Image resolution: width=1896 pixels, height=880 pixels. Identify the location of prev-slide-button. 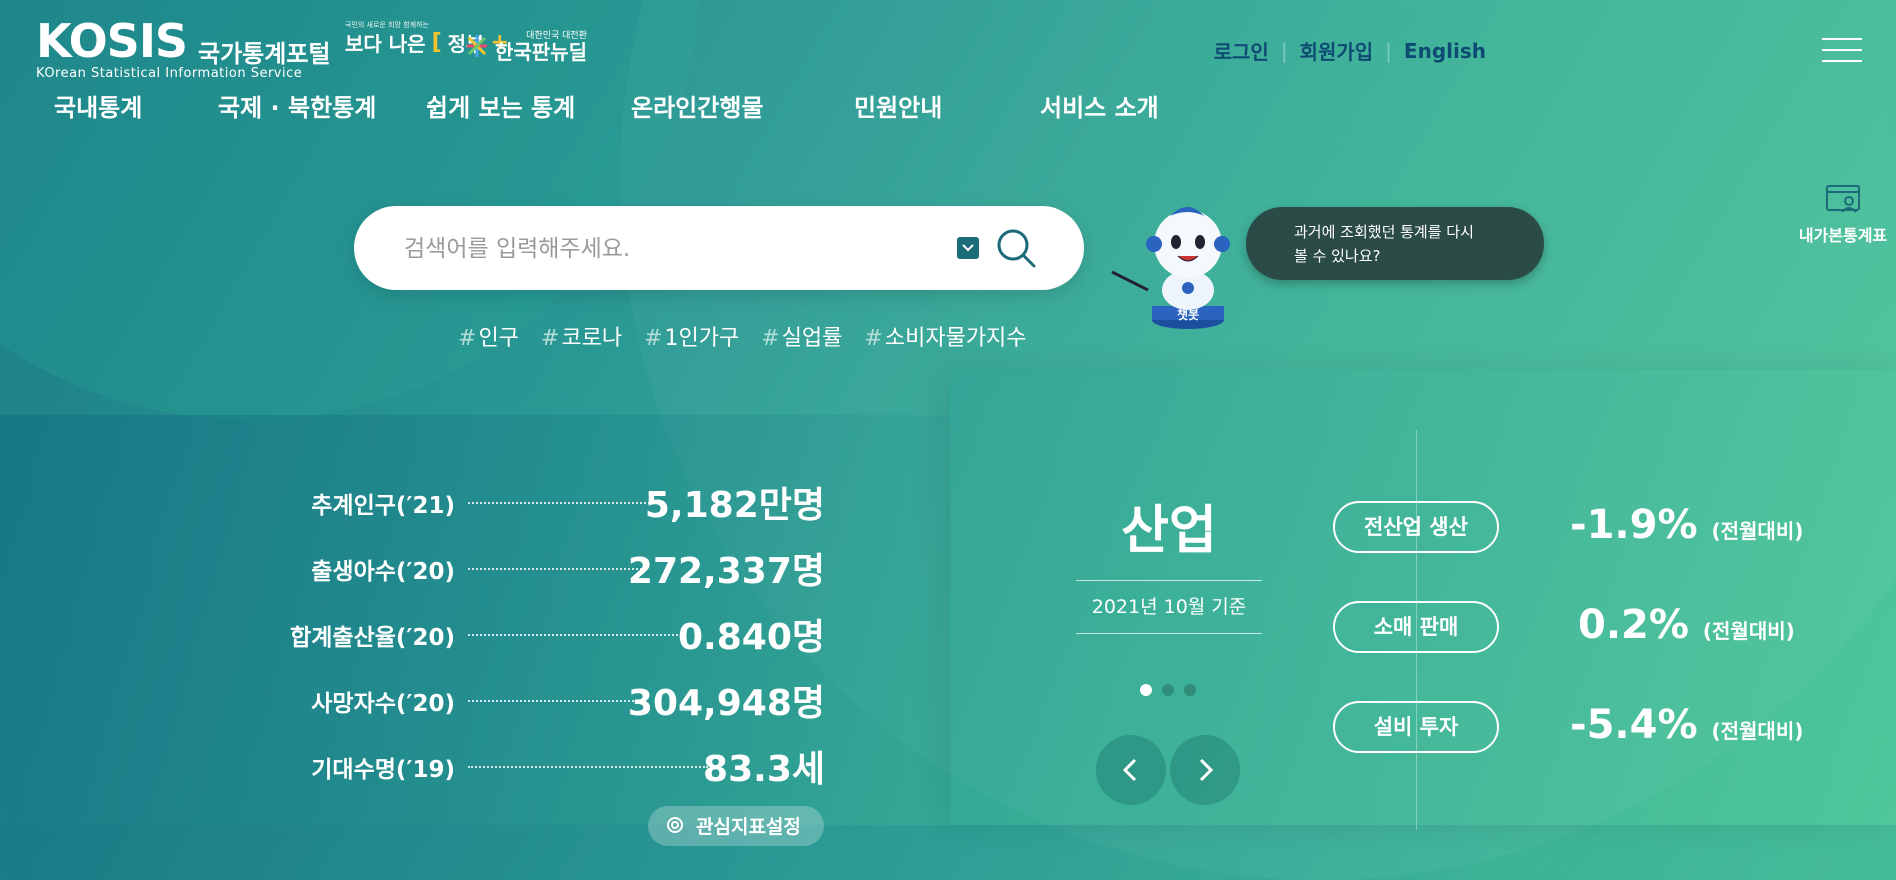
(1131, 770).